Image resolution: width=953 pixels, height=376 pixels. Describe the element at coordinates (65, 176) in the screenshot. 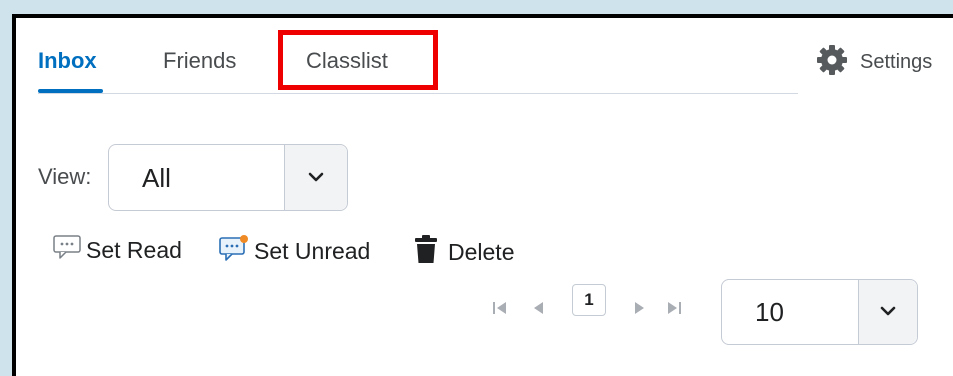

I see `view-label: View:` at that location.